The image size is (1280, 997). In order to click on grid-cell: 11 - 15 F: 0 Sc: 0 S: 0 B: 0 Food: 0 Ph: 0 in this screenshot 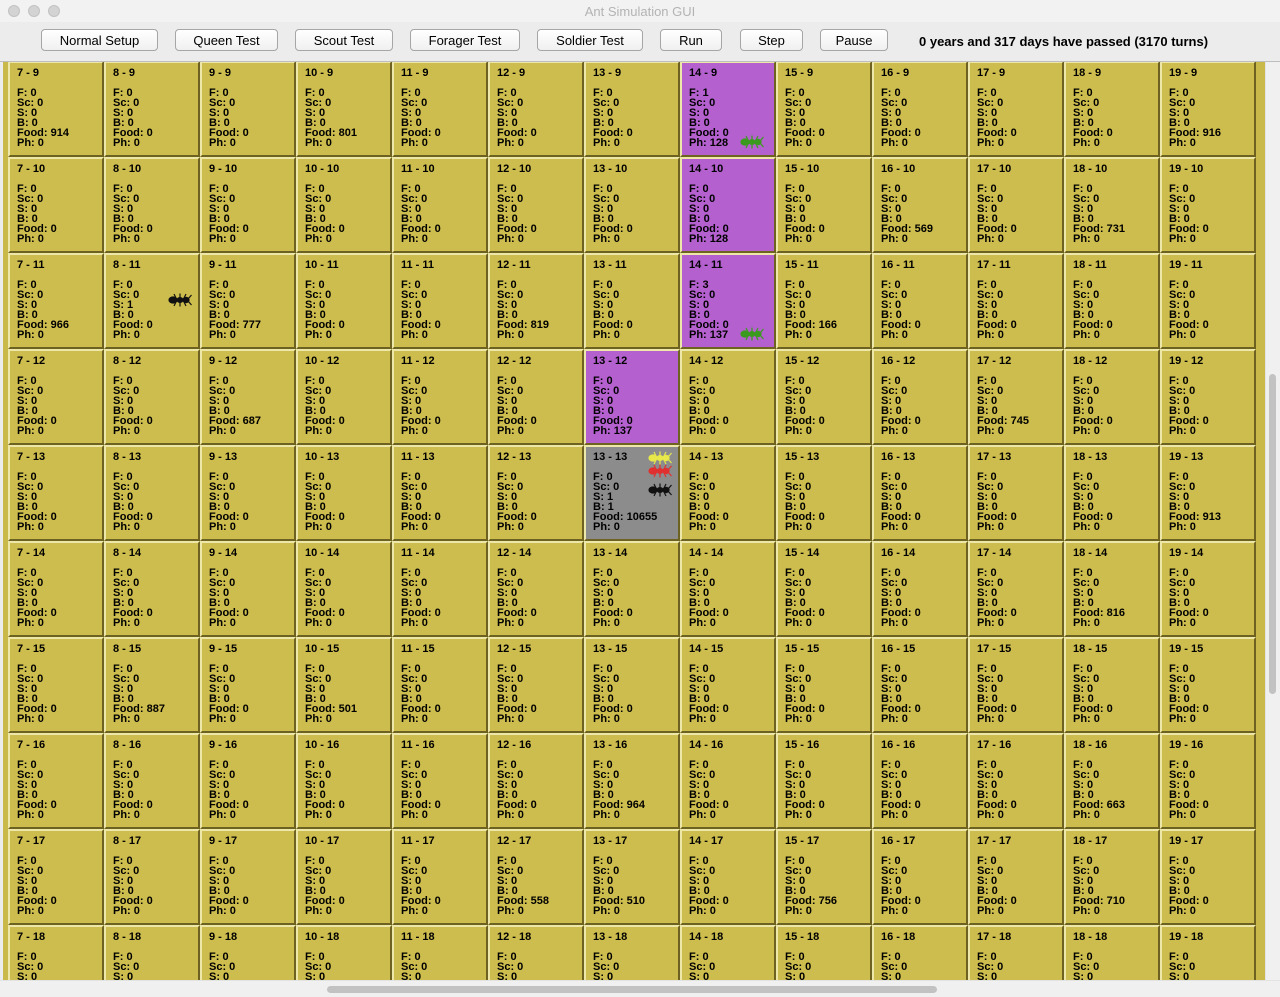, I will do `click(440, 685)`.